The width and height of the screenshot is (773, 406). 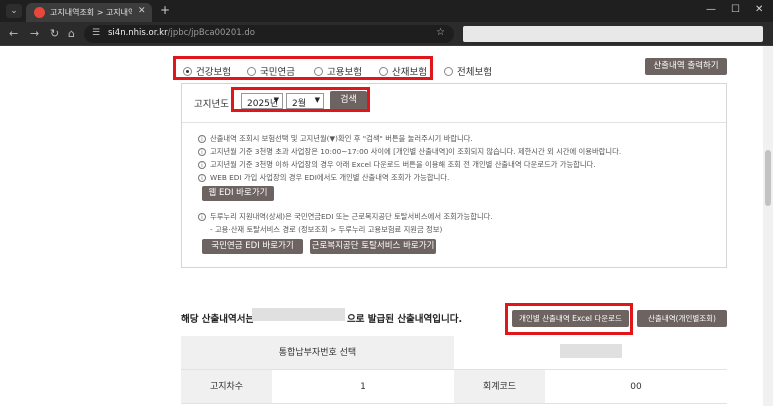 What do you see at coordinates (317, 353) in the screenshot?
I see `payer-number-label: 통합납부자번호 선택` at bounding box center [317, 353].